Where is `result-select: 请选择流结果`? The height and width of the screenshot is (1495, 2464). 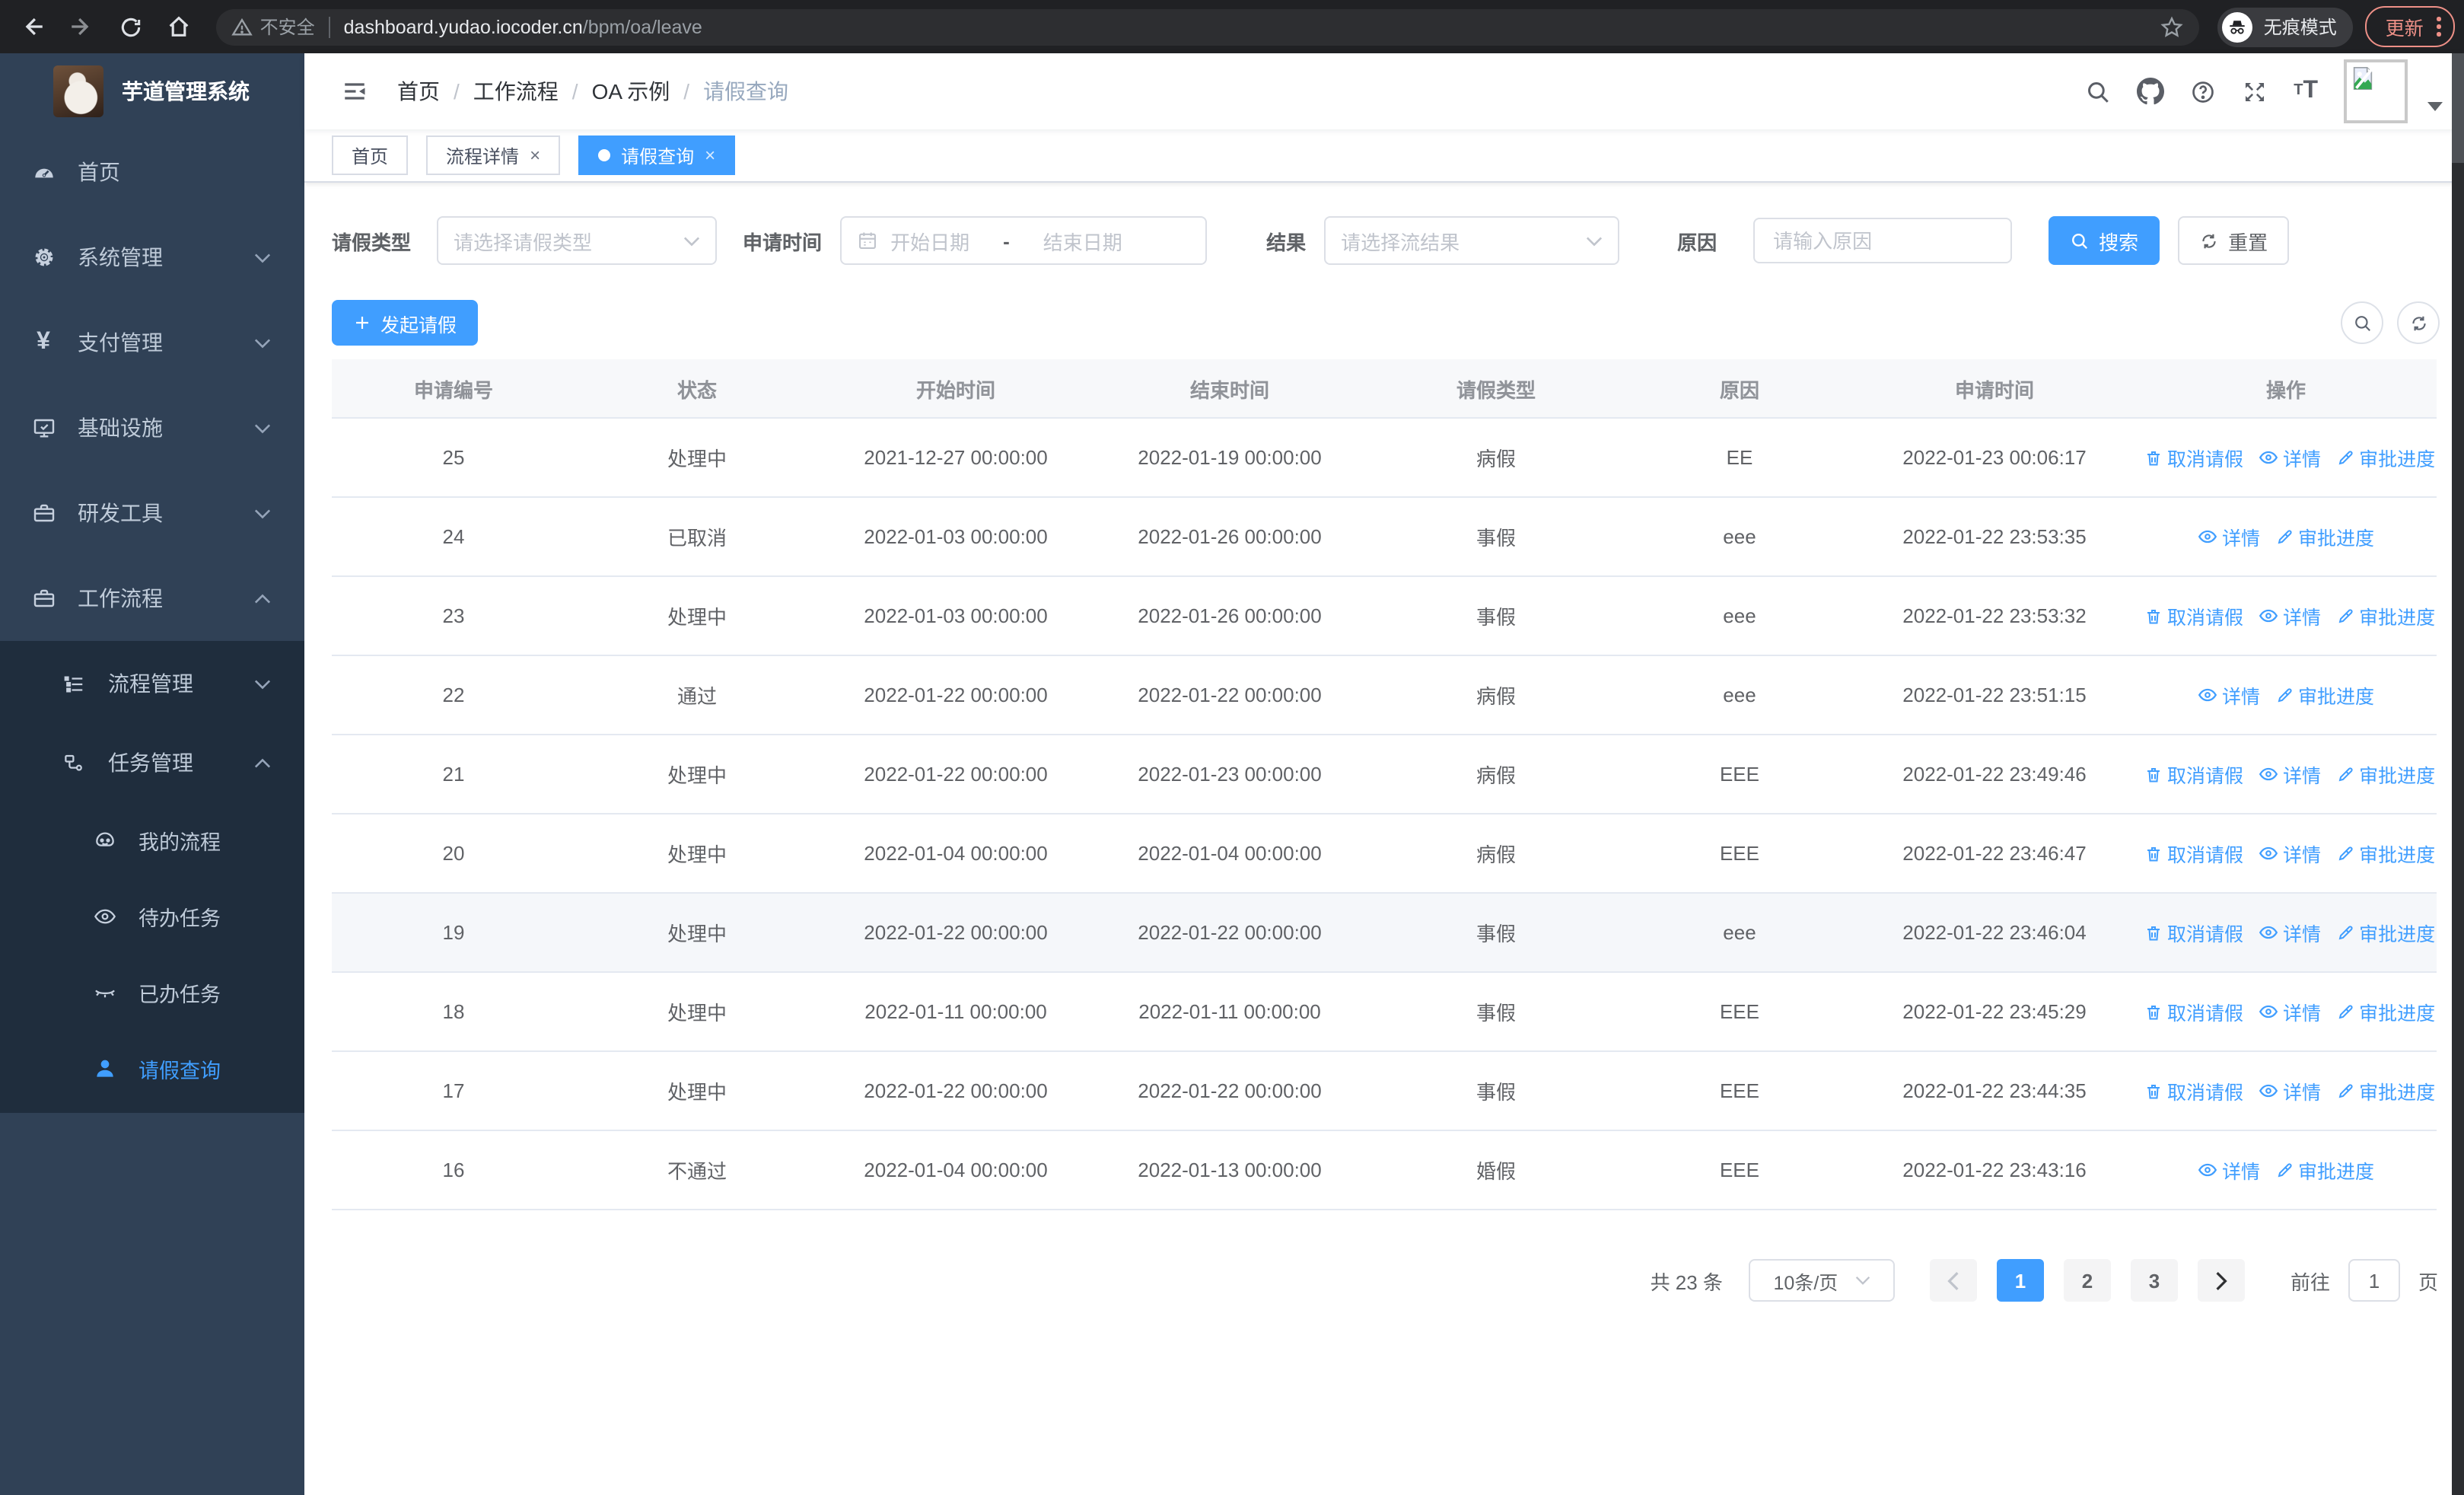 result-select: 请选择流结果 is located at coordinates (1472, 240).